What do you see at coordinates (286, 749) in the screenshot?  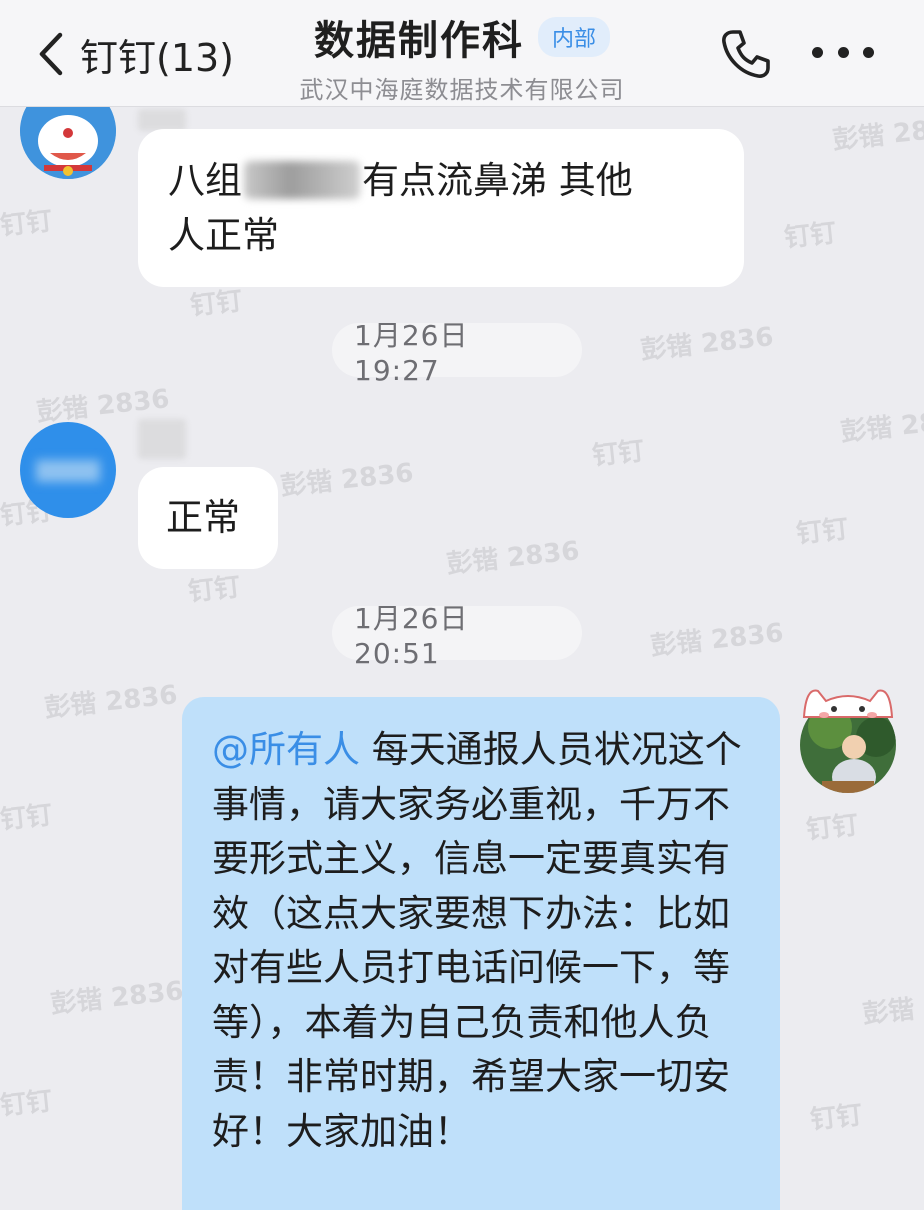 I see `mention-all: @所有人` at bounding box center [286, 749].